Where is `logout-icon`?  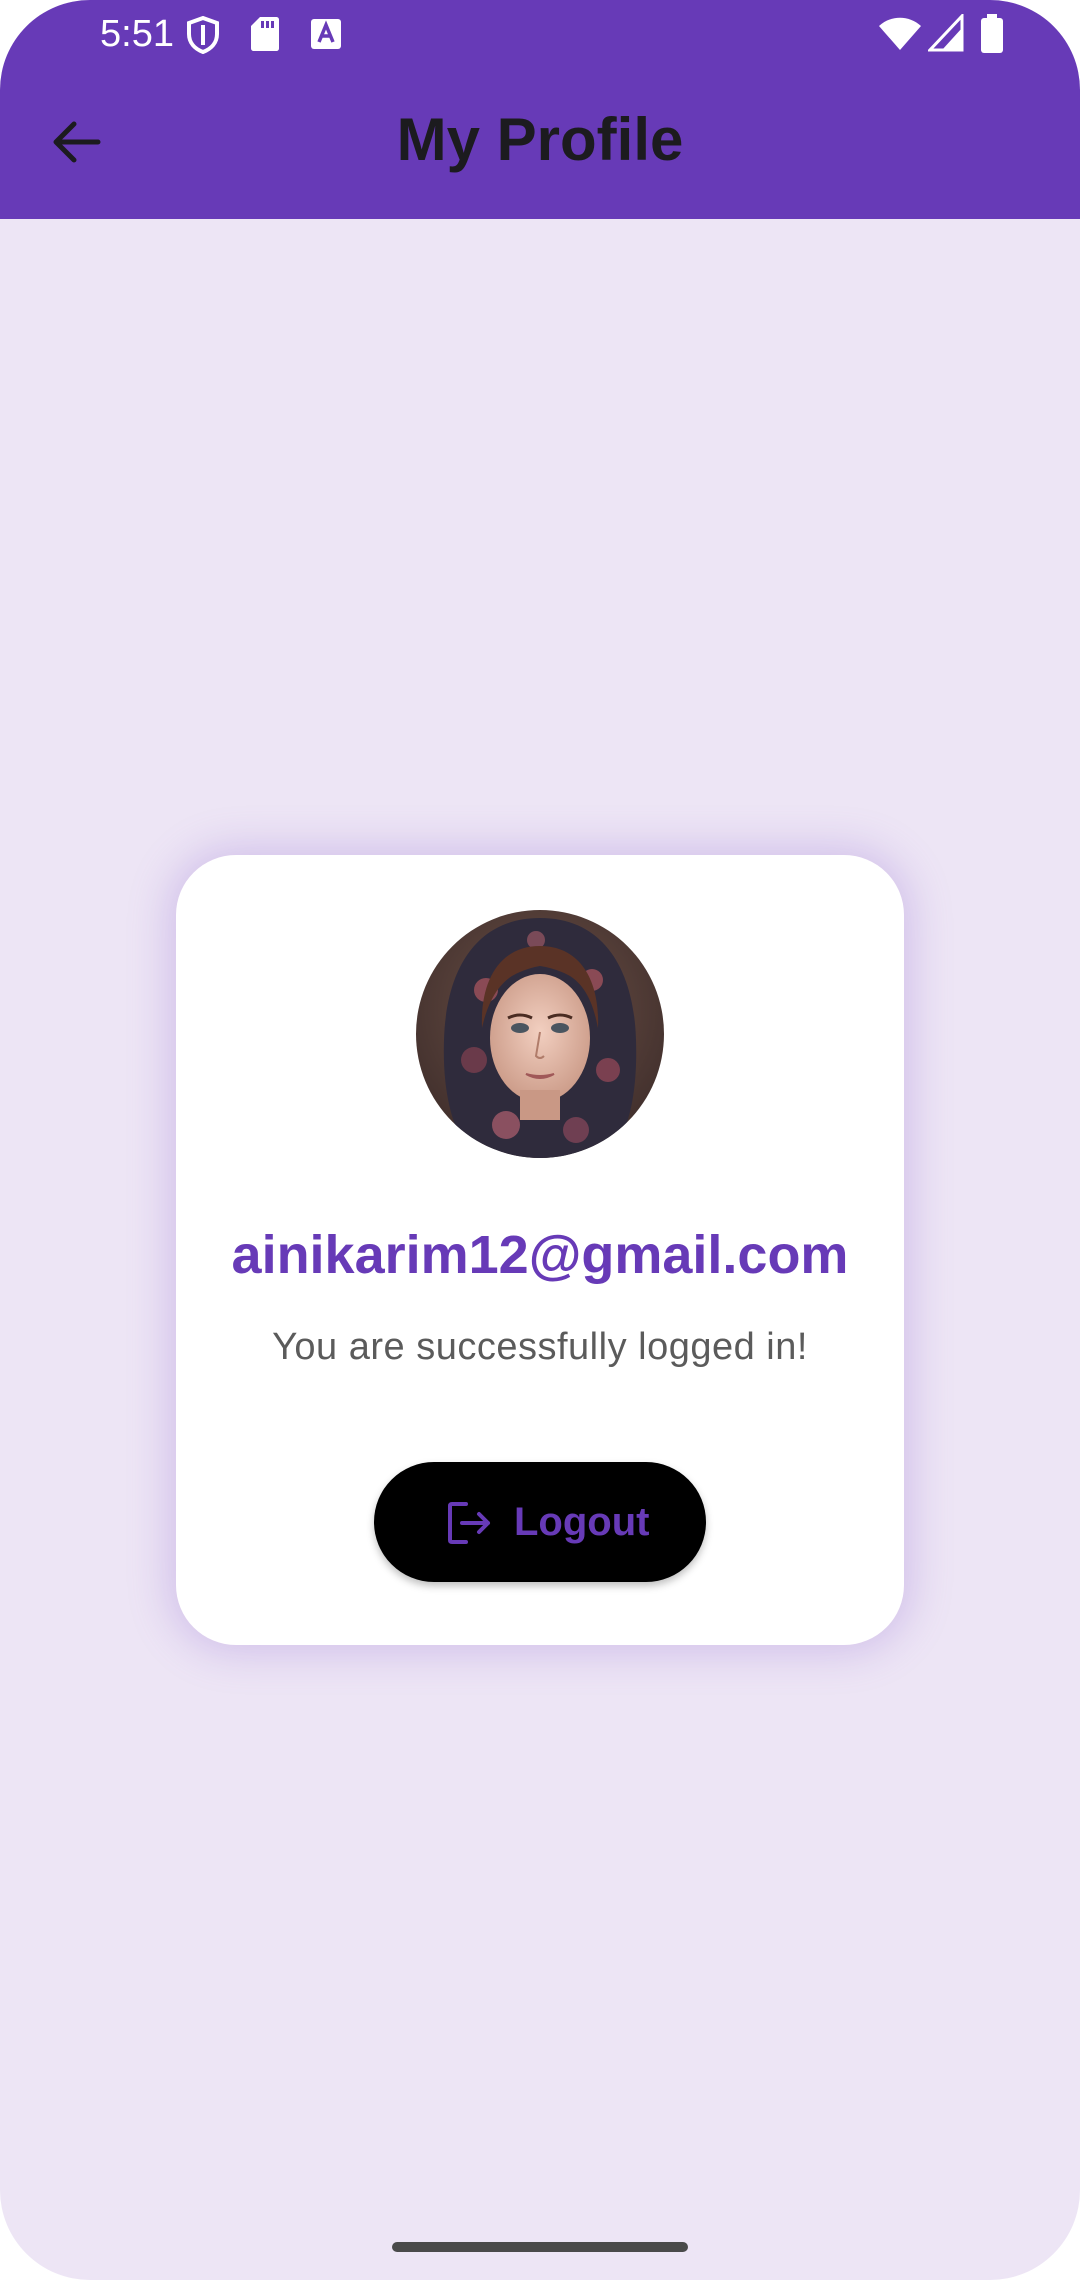
logout-icon is located at coordinates (469, 1523).